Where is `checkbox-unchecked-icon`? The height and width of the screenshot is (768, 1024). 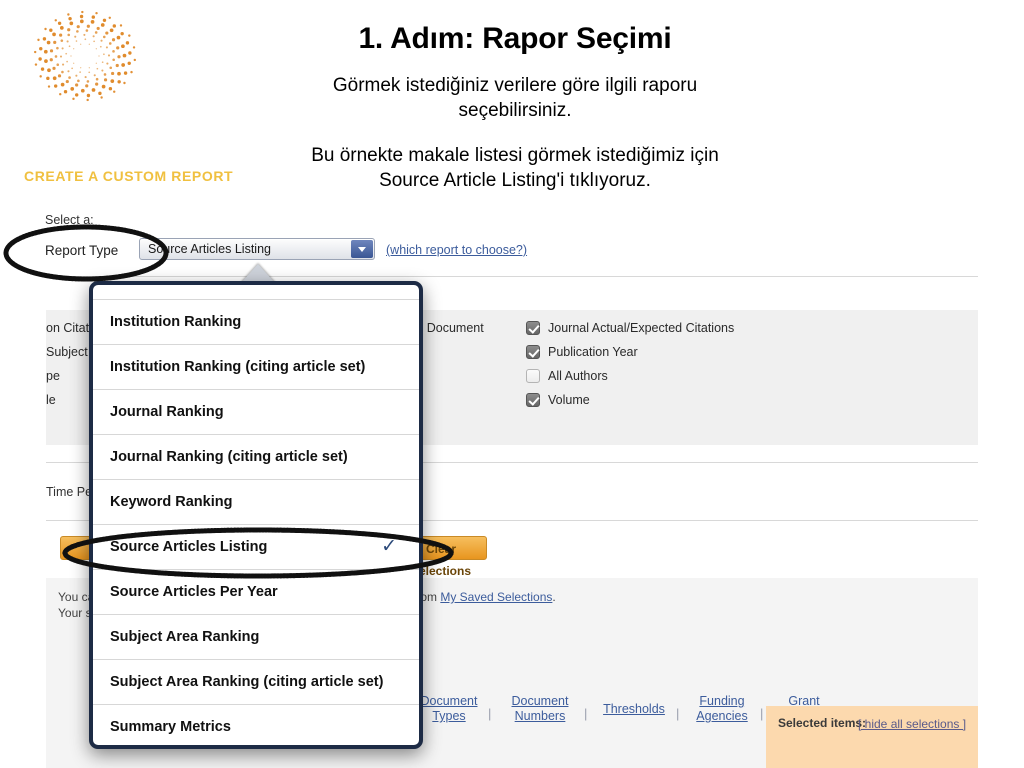 checkbox-unchecked-icon is located at coordinates (533, 376).